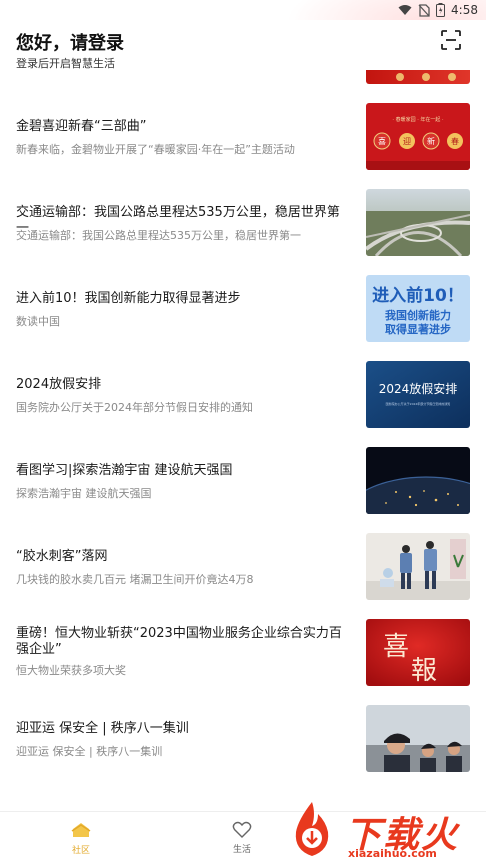 Image resolution: width=486 pixels, height=864 pixels. What do you see at coordinates (392, 853) in the screenshot?
I see `watermark-url: xiazaihuo.com` at bounding box center [392, 853].